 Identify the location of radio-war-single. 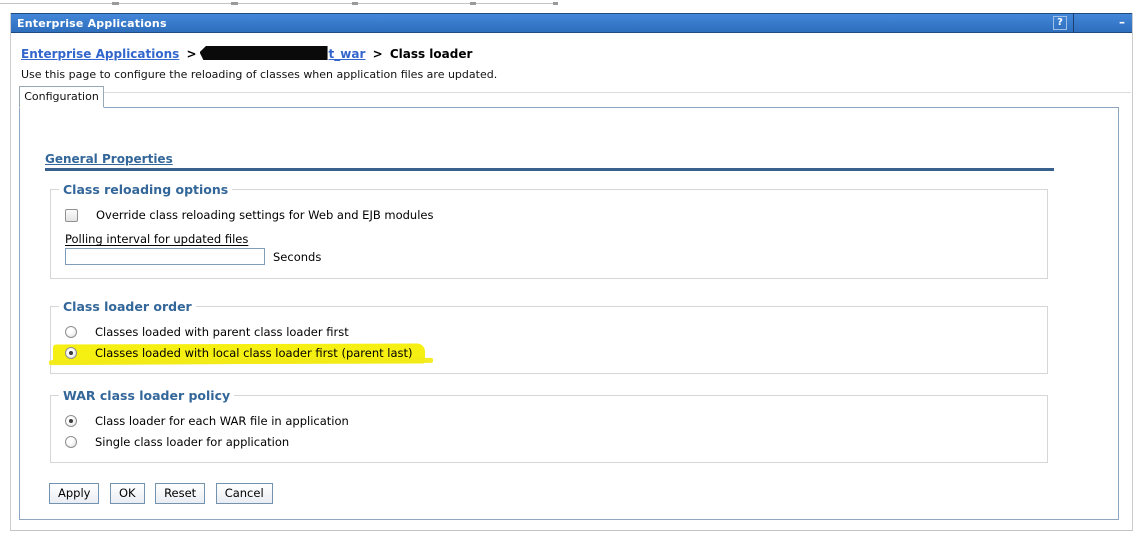
(71, 442).